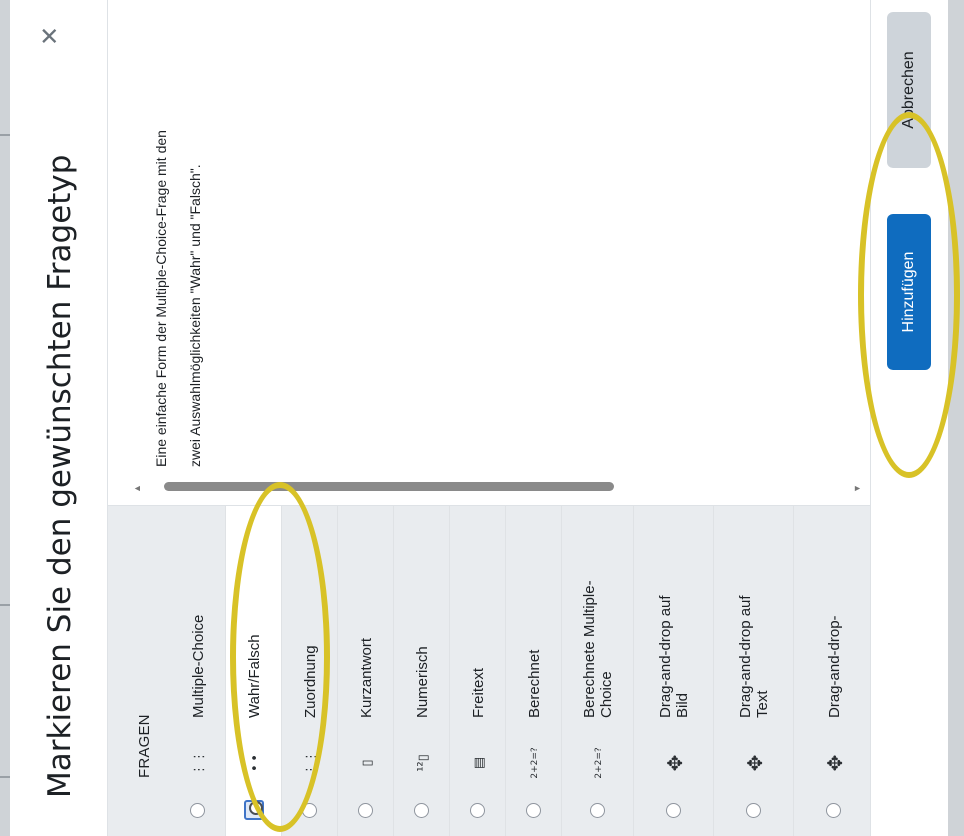 The height and width of the screenshot is (836, 964). Describe the element at coordinates (50, 36) in the screenshot. I see `close-icon: ✕` at that location.